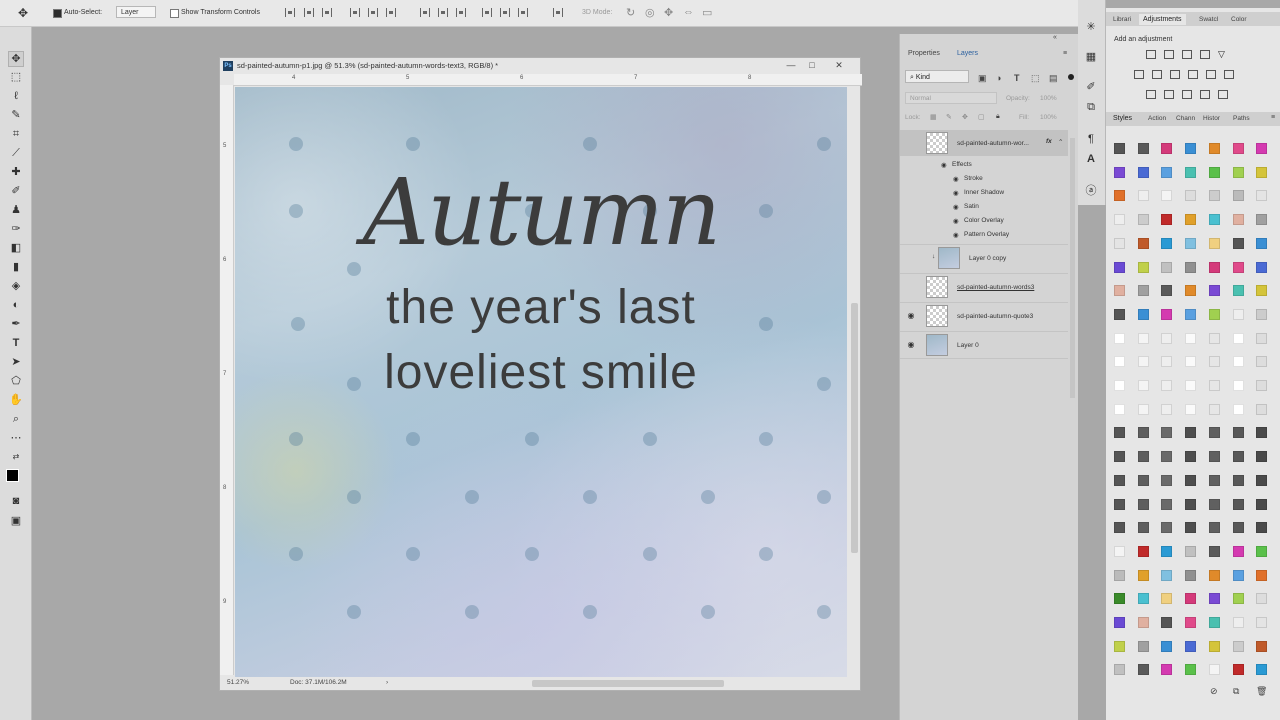 The height and width of the screenshot is (720, 1280). I want to click on adjust-icon: ✳, so click(1091, 27).